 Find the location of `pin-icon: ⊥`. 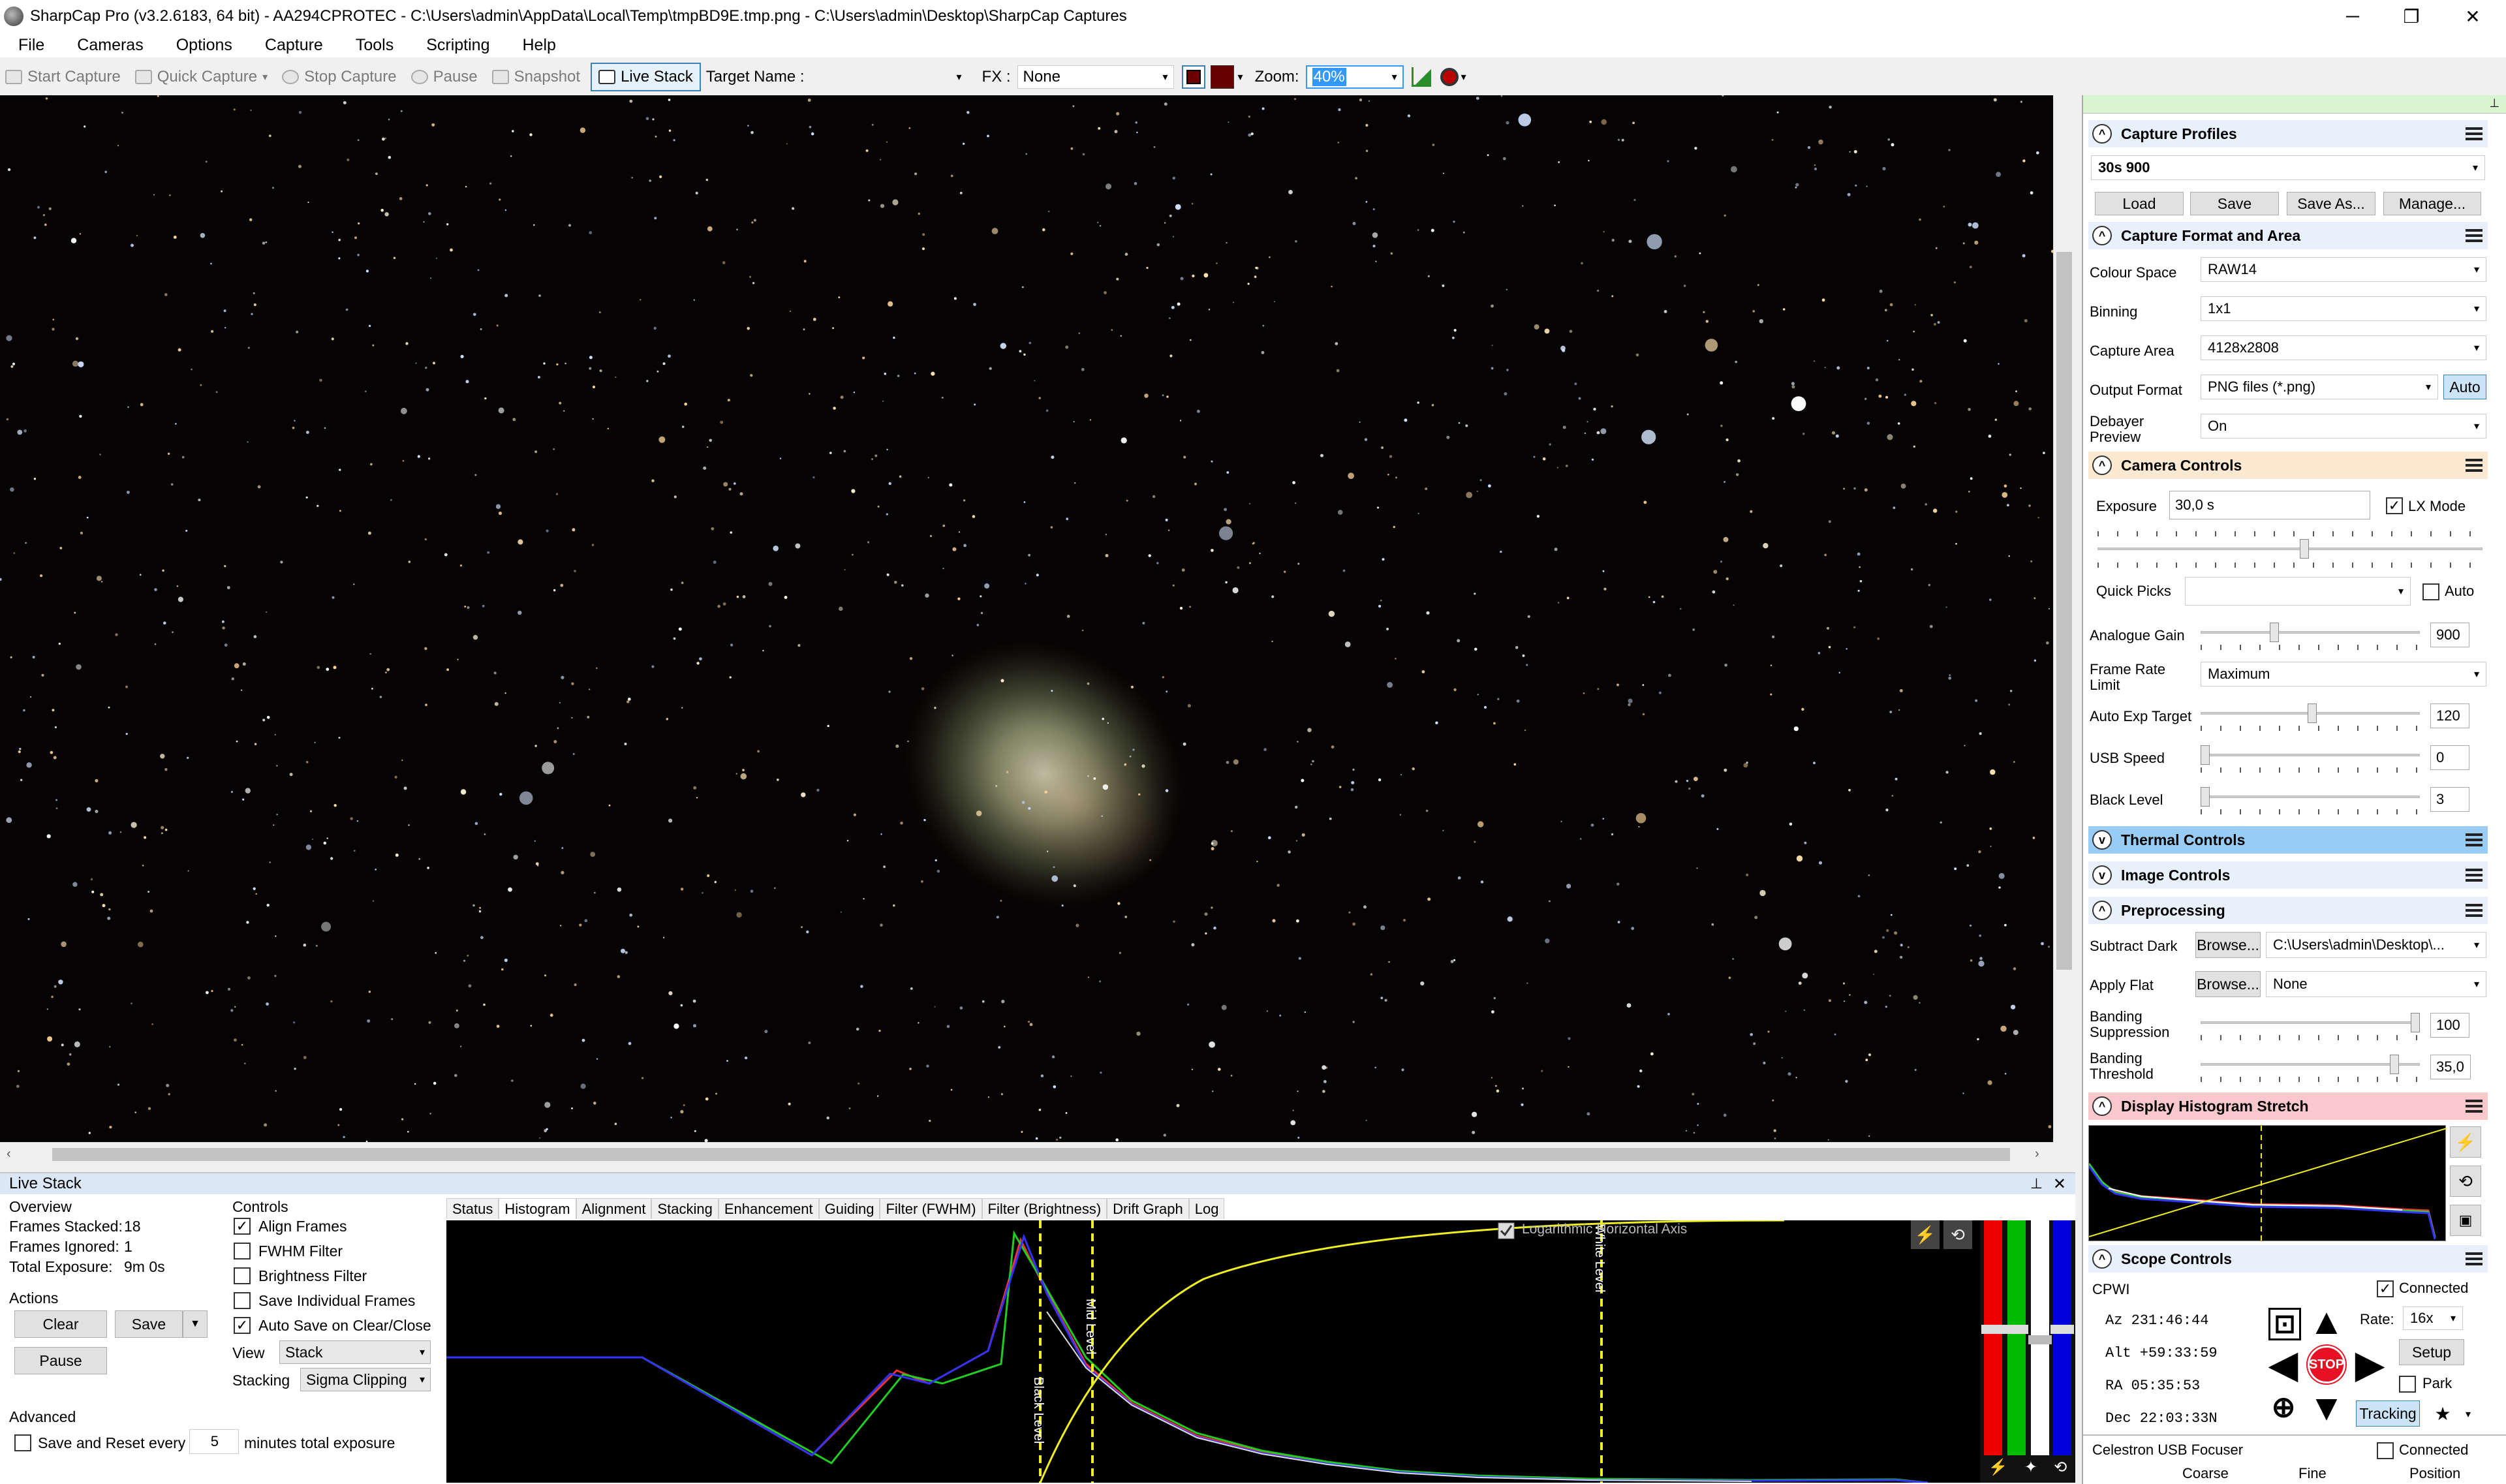

pin-icon: ⊥ is located at coordinates (2036, 1183).